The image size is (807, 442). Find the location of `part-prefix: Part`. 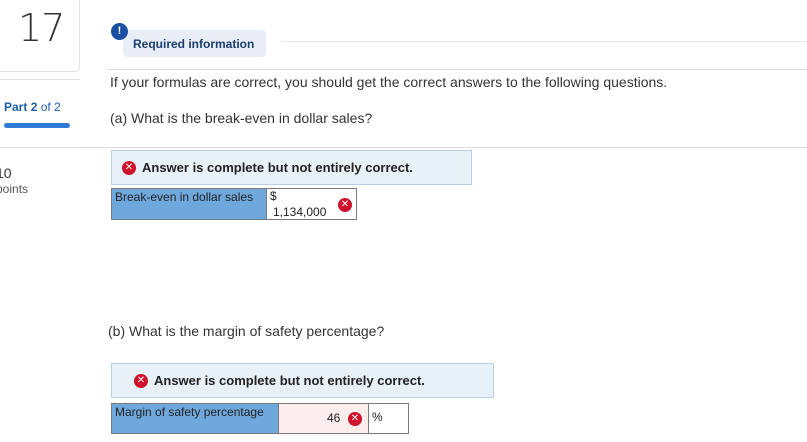

part-prefix: Part is located at coordinates (16, 107).